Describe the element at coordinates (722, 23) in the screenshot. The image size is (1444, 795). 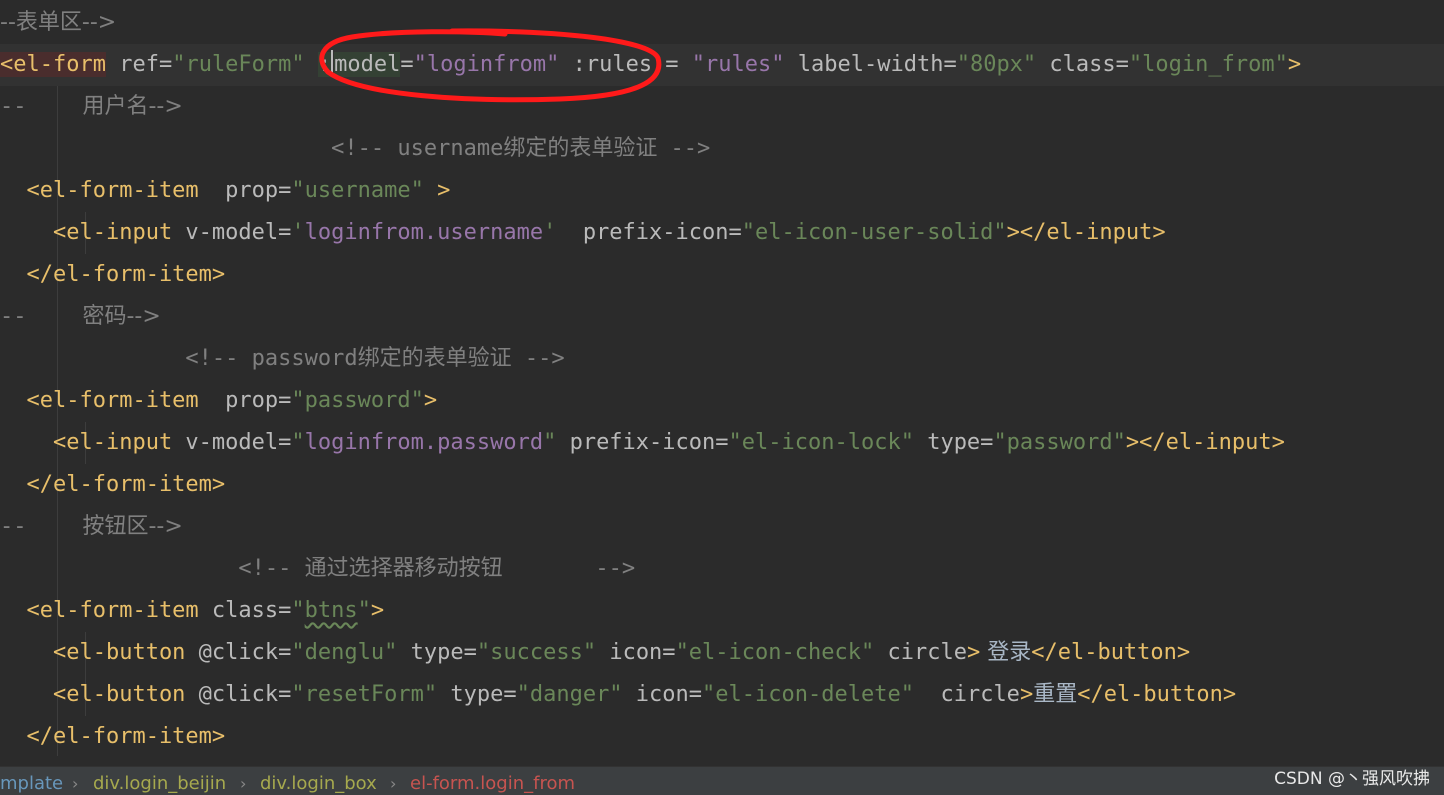
I see `code-line: --表单区-->` at that location.